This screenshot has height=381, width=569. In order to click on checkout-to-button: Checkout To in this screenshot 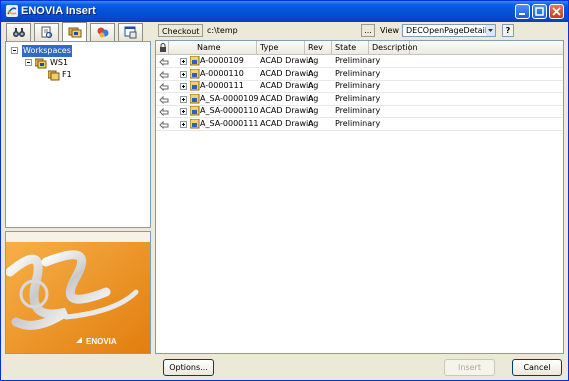, I will do `click(180, 36)`.